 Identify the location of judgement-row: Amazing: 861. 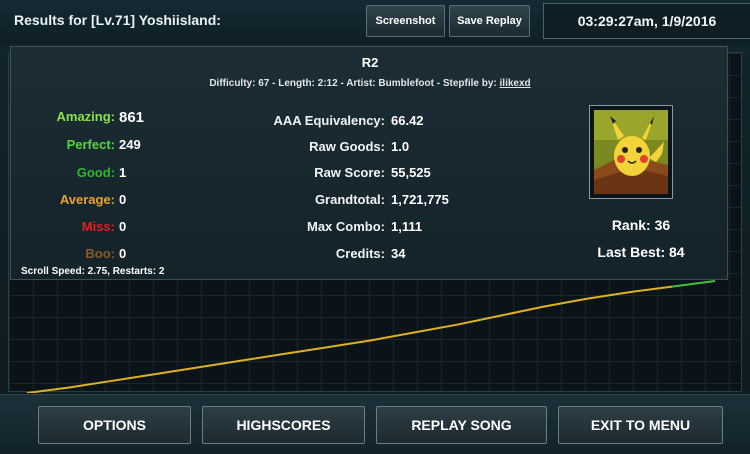
(111, 118).